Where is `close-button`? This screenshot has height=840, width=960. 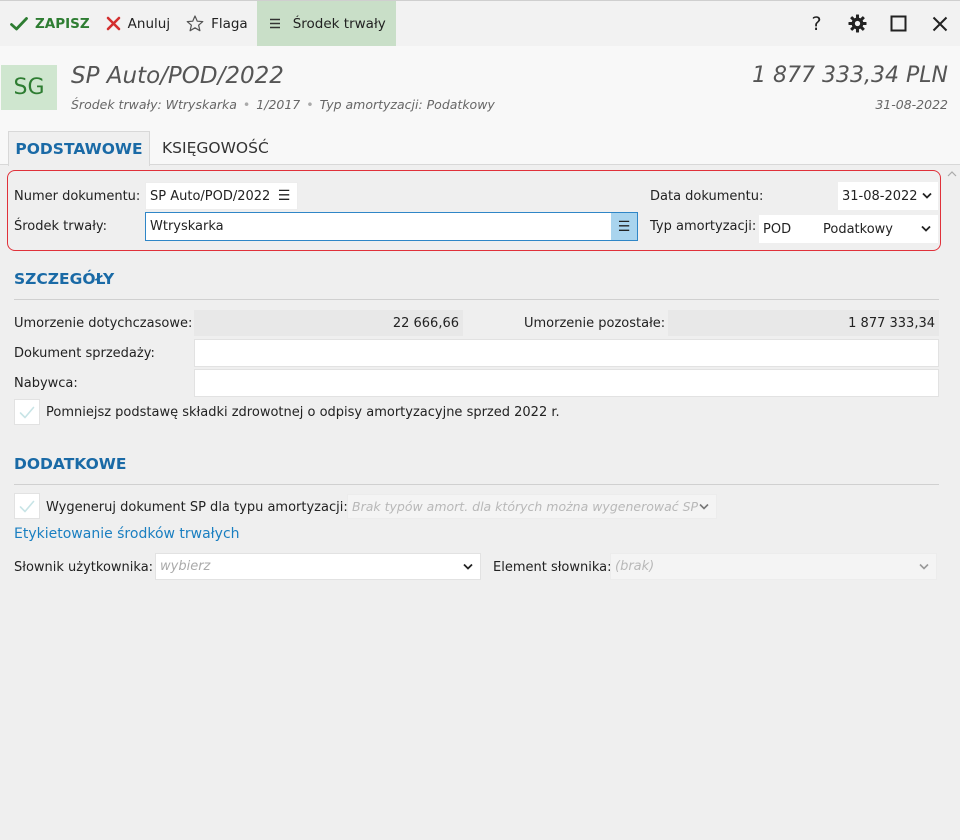 close-button is located at coordinates (939, 23).